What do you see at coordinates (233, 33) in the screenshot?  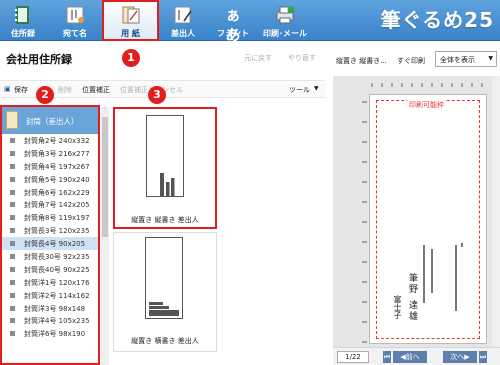 I see `font-label: フォント` at bounding box center [233, 33].